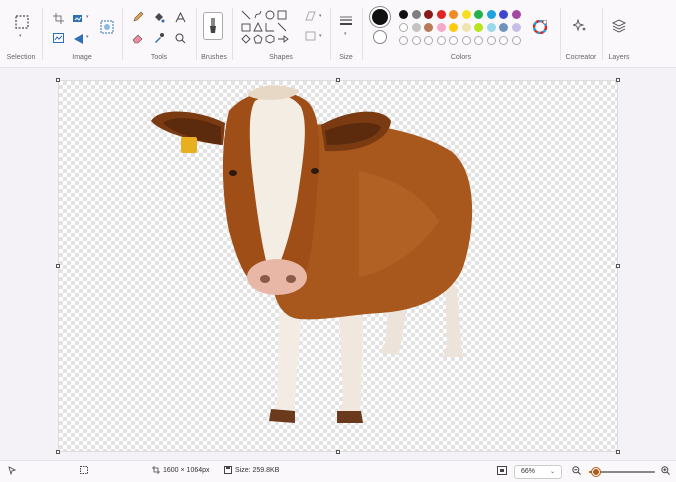  I want to click on zoom-slider, so click(622, 472).